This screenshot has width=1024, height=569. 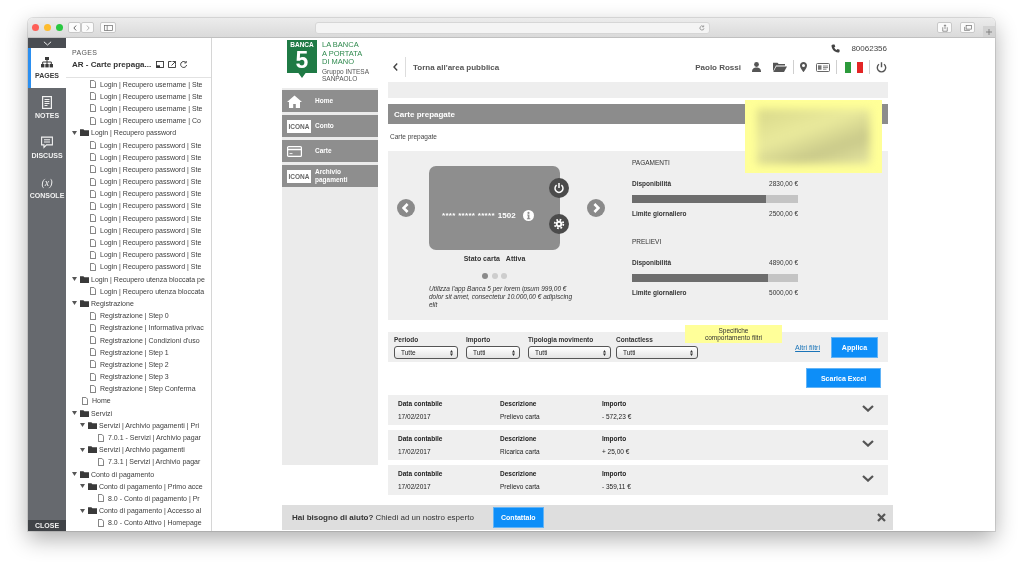 What do you see at coordinates (47, 182) in the screenshot?
I see `variable-icon: (x)` at bounding box center [47, 182].